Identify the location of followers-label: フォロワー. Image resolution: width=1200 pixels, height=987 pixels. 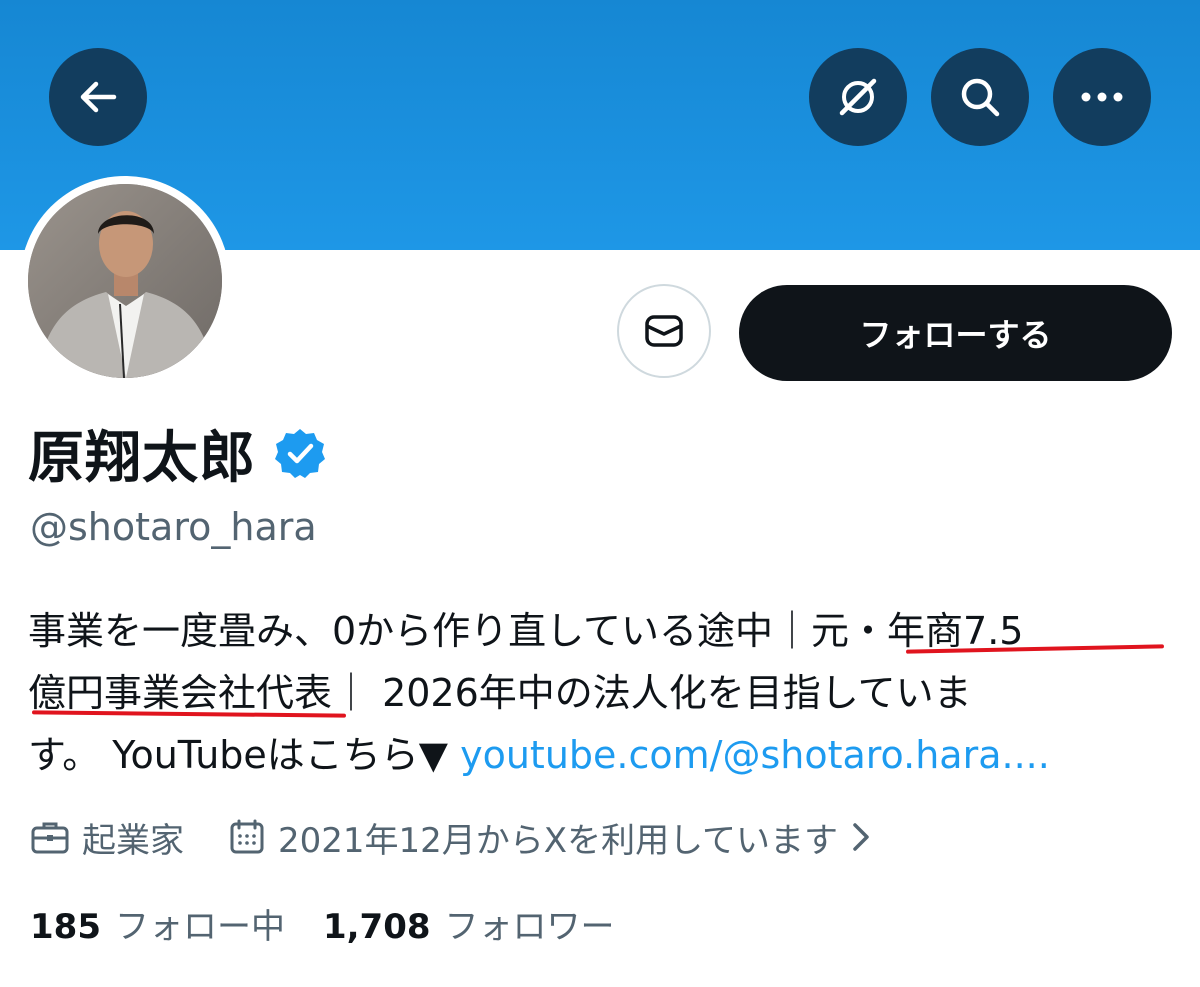
(529, 926).